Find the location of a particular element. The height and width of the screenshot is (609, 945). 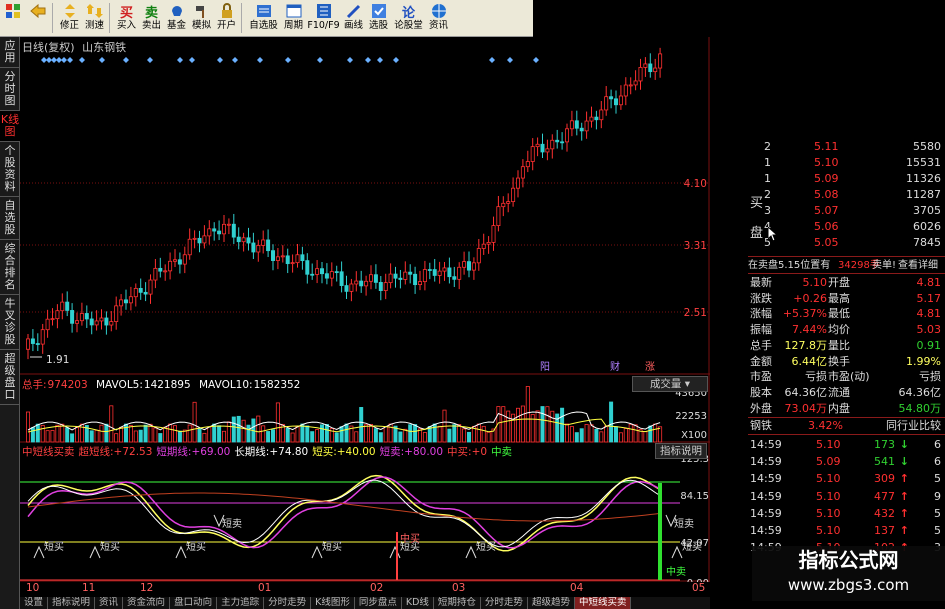

bottom-tab-13: 中短线买卖 is located at coordinates (603, 603).